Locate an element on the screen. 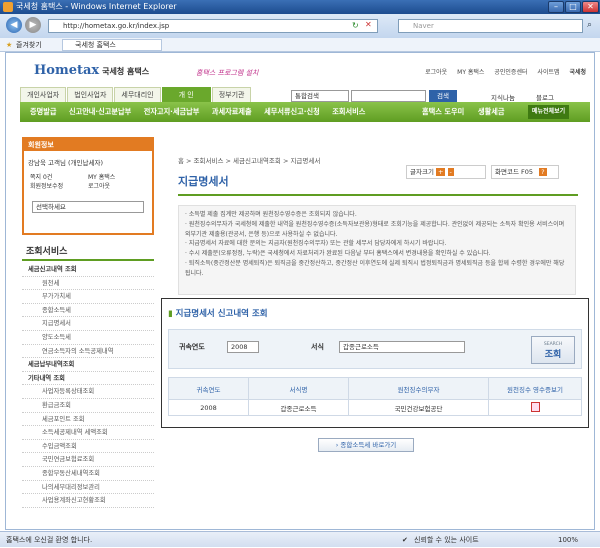 The height and width of the screenshot is (548, 600). sidebar-item: 세금신고내역 조회 is located at coordinates (88, 270).